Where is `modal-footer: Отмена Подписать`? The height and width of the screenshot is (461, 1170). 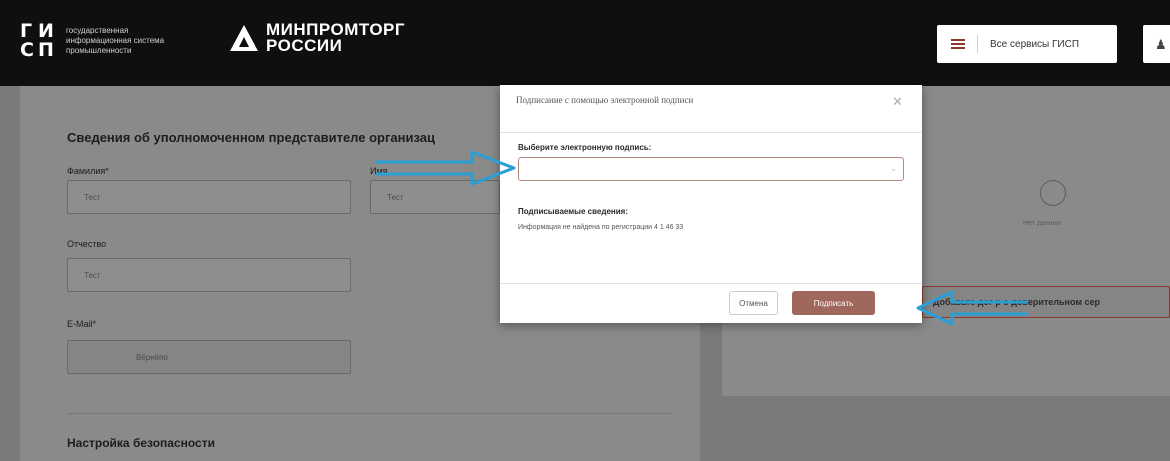
modal-footer: Отмена Подписать is located at coordinates (711, 303).